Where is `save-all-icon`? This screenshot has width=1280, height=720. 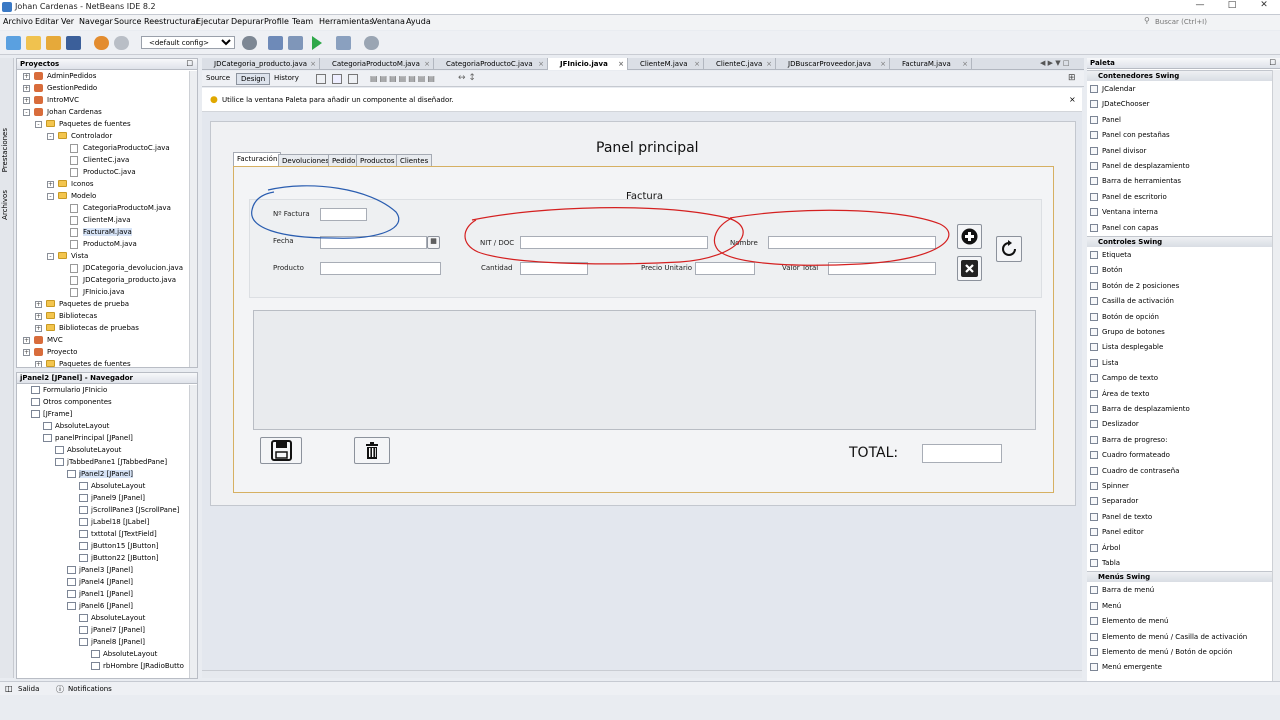 save-all-icon is located at coordinates (73, 43).